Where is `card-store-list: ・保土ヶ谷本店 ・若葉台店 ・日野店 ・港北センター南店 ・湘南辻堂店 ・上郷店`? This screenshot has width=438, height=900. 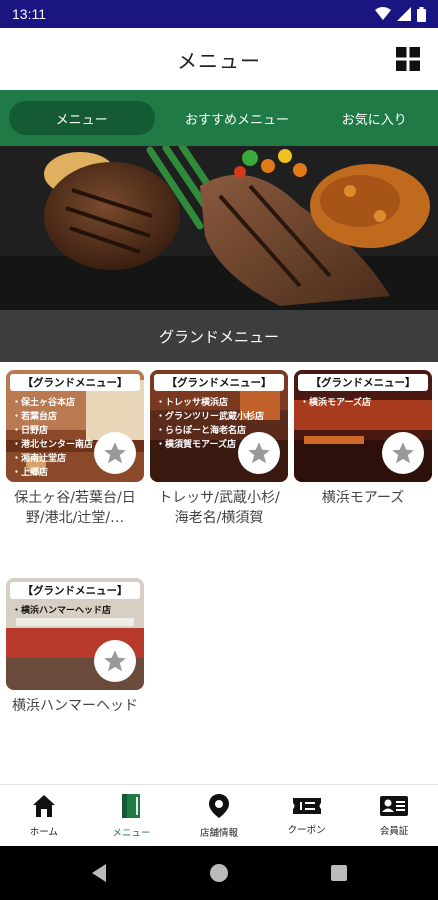 card-store-list: ・保土ヶ谷本店 ・若葉台店 ・日野店 ・港北センター南店 ・湘南辻堂店 ・上郷店 is located at coordinates (53, 438).